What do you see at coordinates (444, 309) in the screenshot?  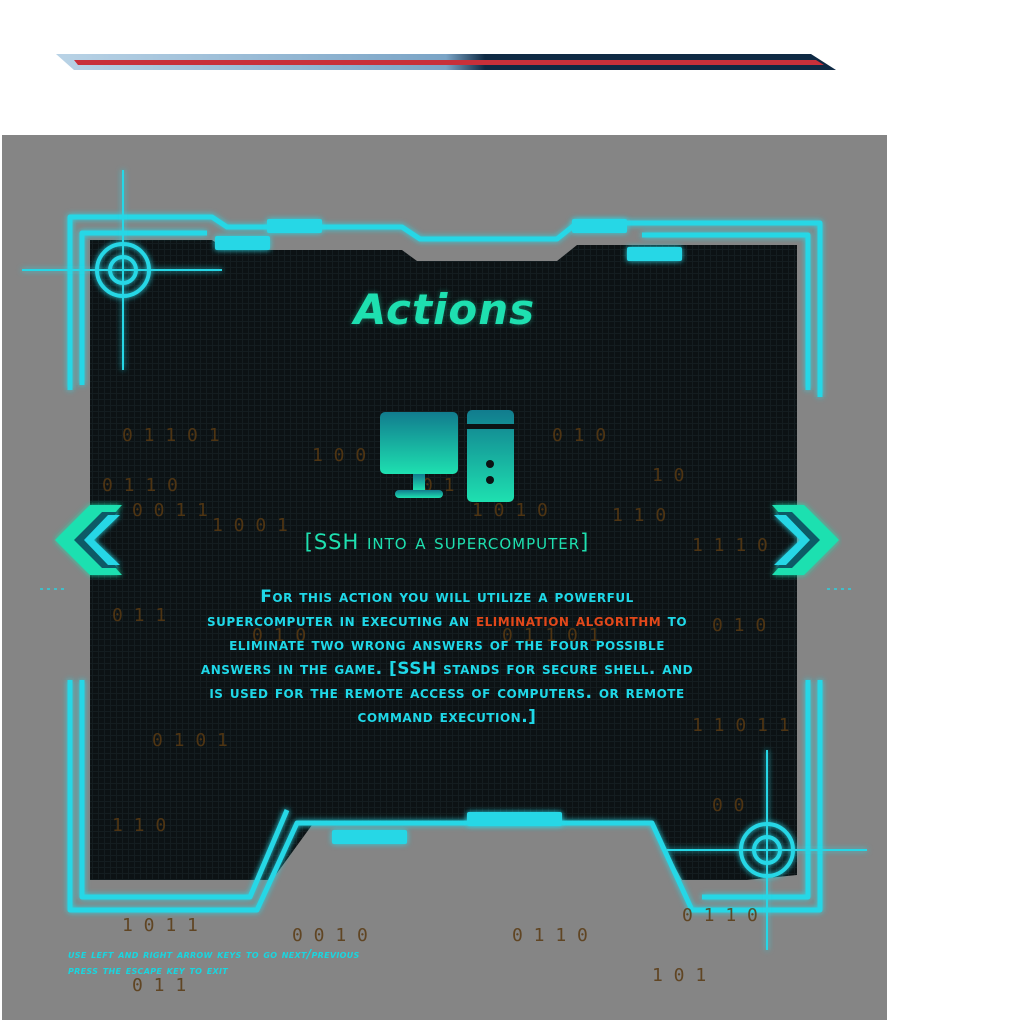 I see `page-title: Actions` at bounding box center [444, 309].